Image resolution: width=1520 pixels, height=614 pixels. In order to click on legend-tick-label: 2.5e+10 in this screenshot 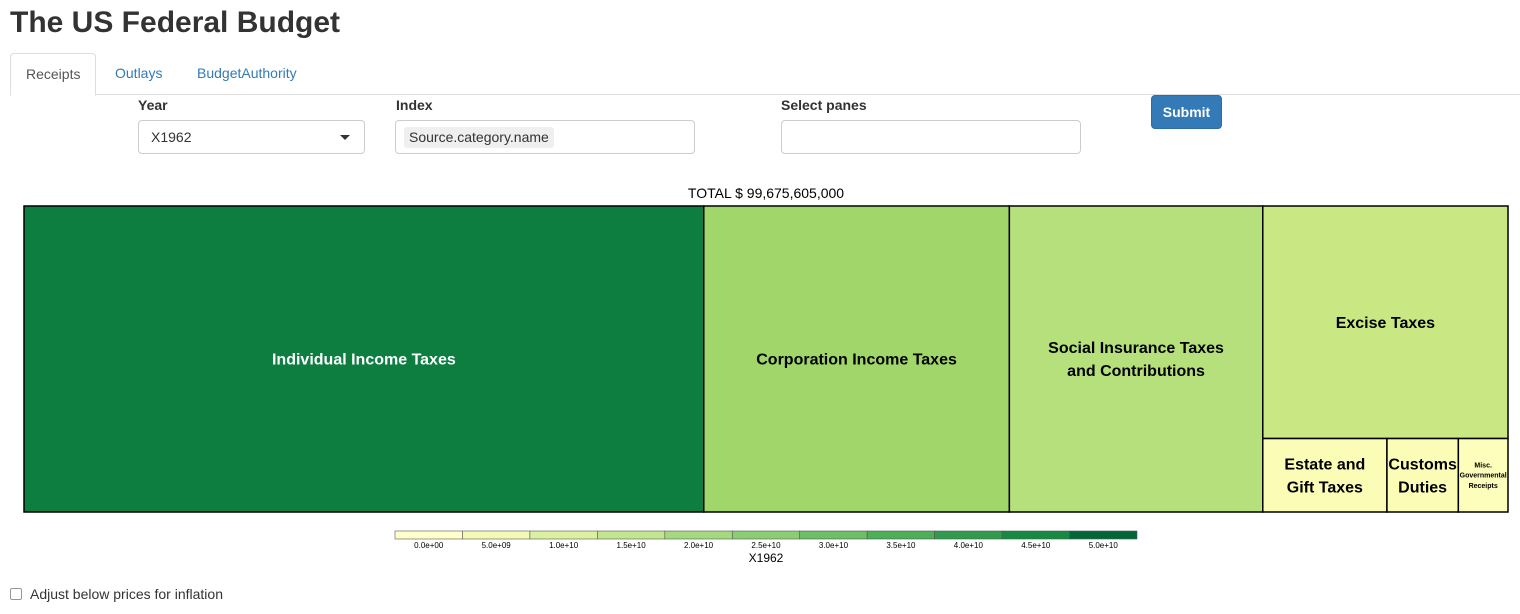, I will do `click(766, 545)`.